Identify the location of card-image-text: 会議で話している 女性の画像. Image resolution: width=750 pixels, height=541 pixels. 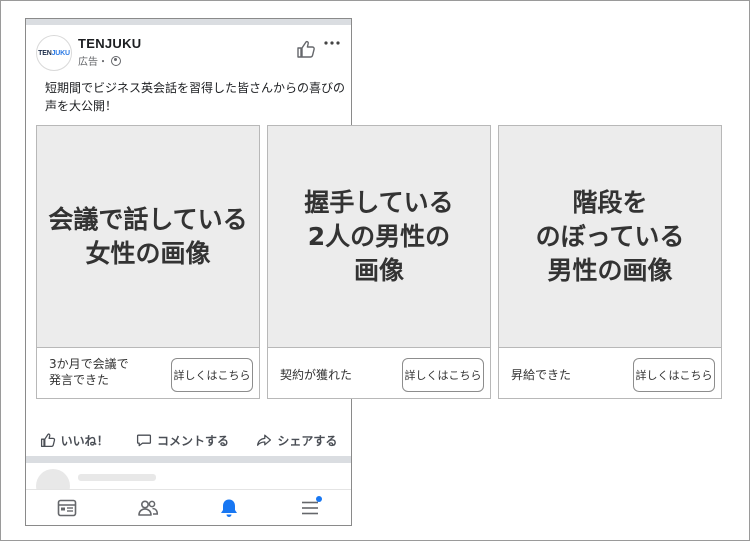
(148, 236).